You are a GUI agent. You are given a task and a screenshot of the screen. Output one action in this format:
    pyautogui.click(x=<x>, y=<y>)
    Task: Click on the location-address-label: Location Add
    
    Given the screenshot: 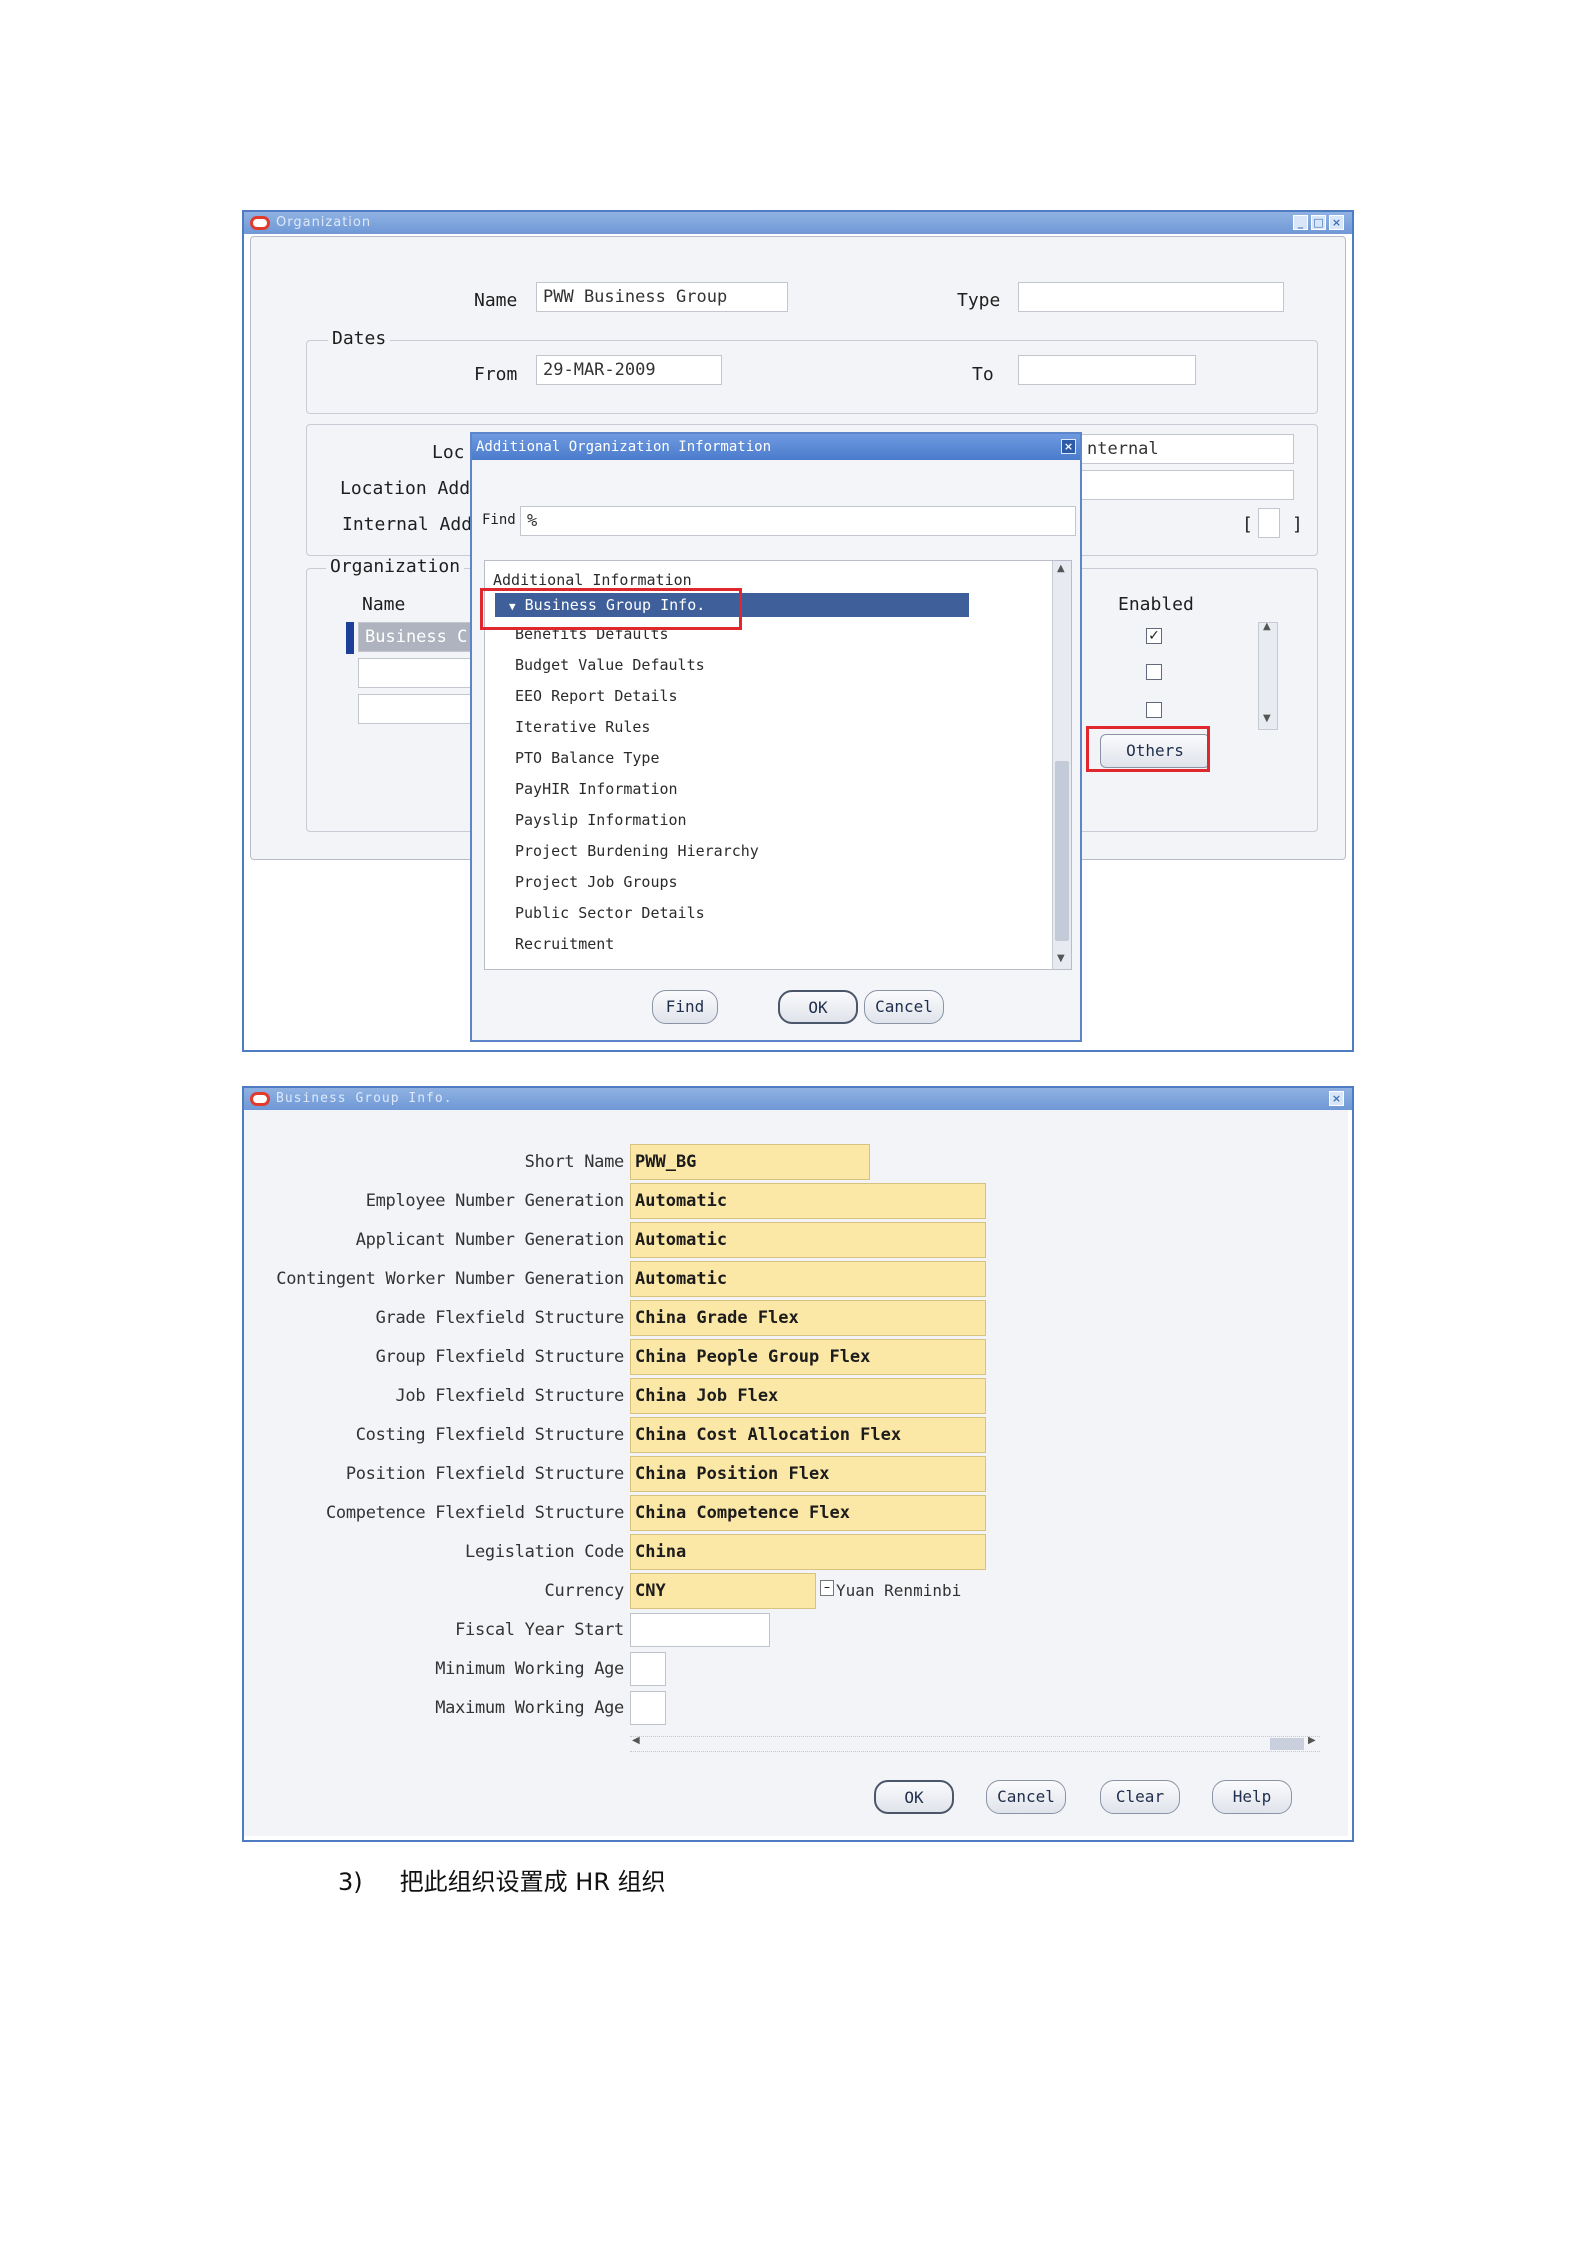 What is the action you would take?
    pyautogui.click(x=405, y=488)
    